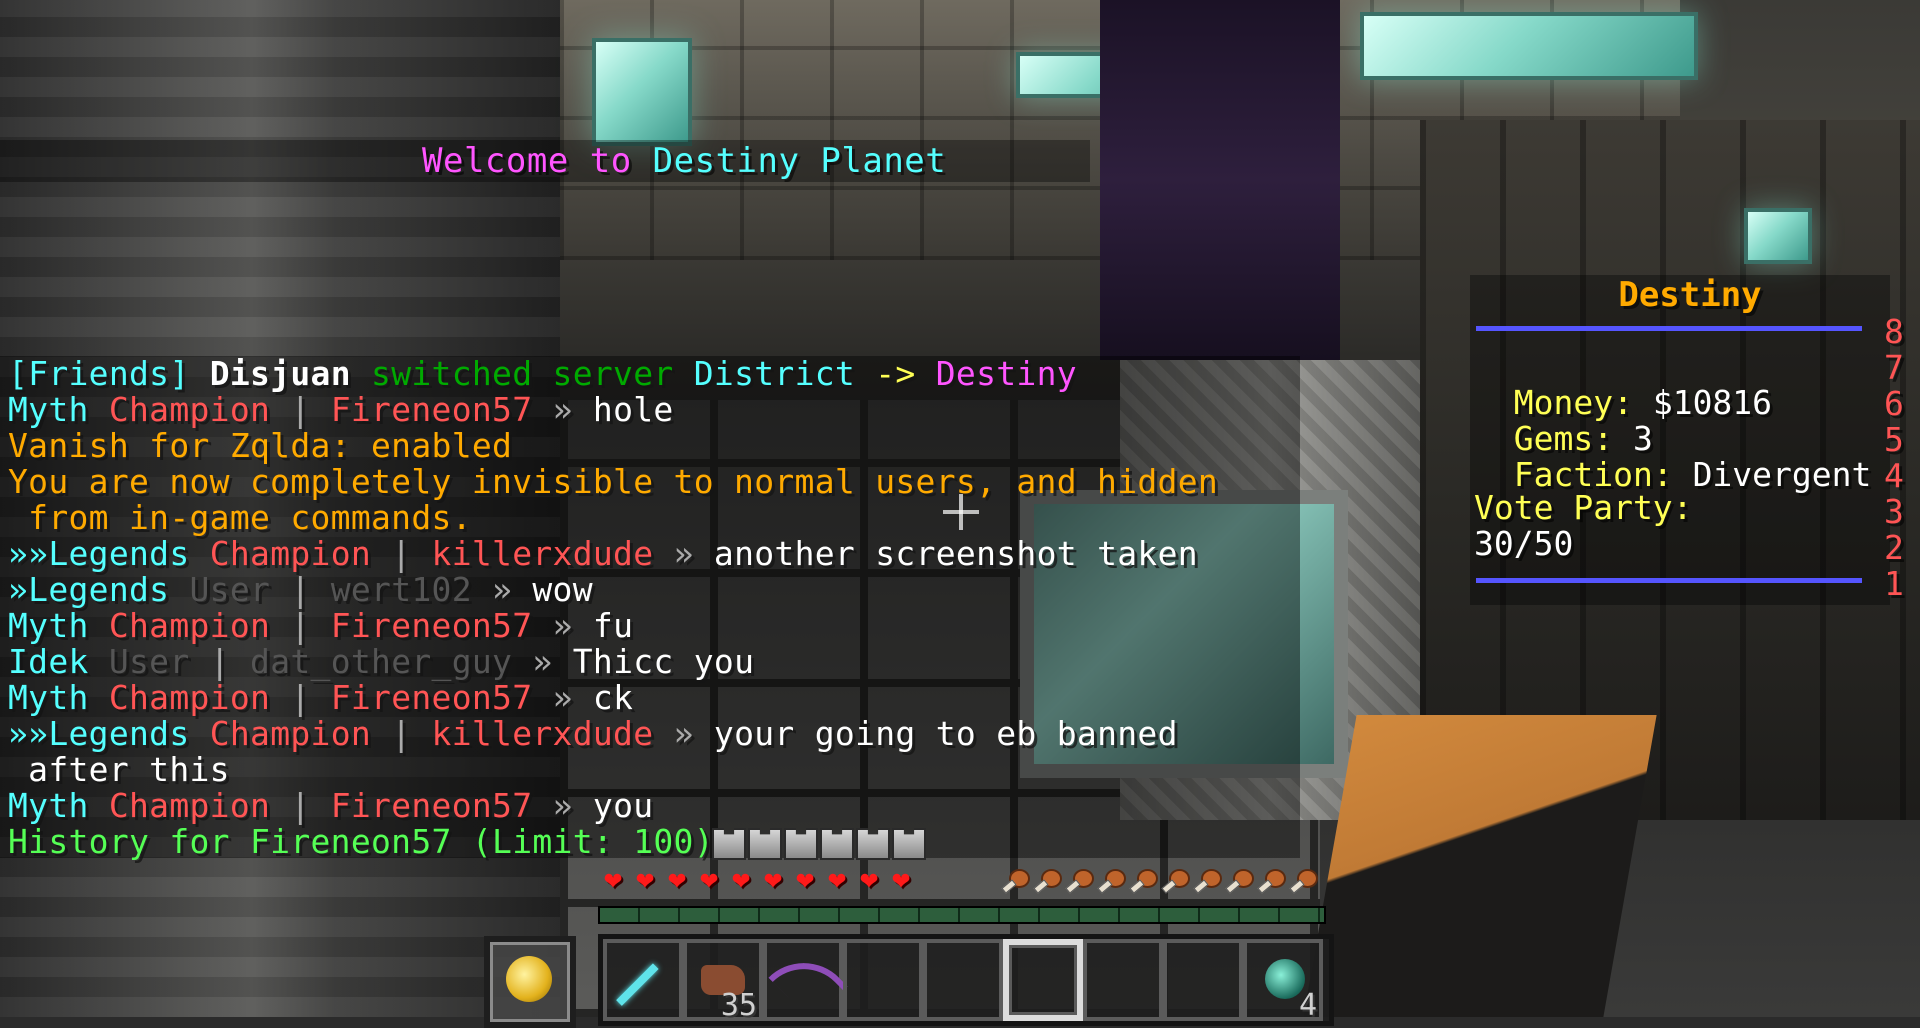 The image size is (1920, 1028). I want to click on item-count: 4, so click(1307, 1005).